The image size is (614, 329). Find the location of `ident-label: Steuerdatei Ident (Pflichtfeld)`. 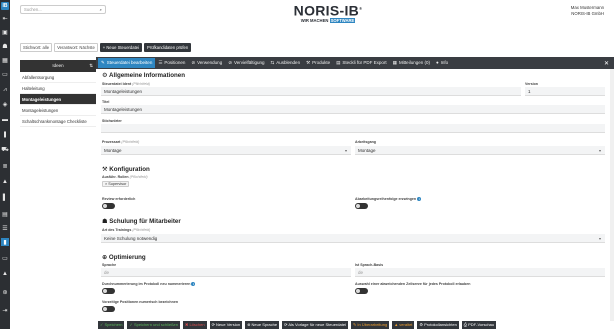

ident-label: Steuerdatei Ident (Pflichtfeld) is located at coordinates (126, 84).